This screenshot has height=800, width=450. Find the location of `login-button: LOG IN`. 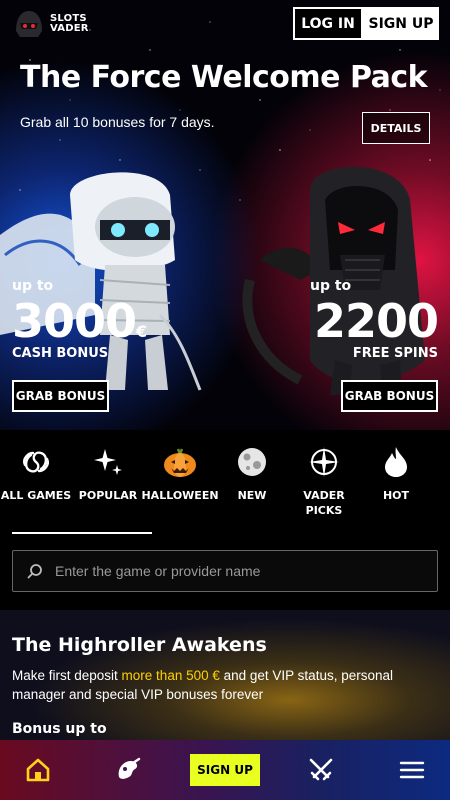

login-button: LOG IN is located at coordinates (328, 23).